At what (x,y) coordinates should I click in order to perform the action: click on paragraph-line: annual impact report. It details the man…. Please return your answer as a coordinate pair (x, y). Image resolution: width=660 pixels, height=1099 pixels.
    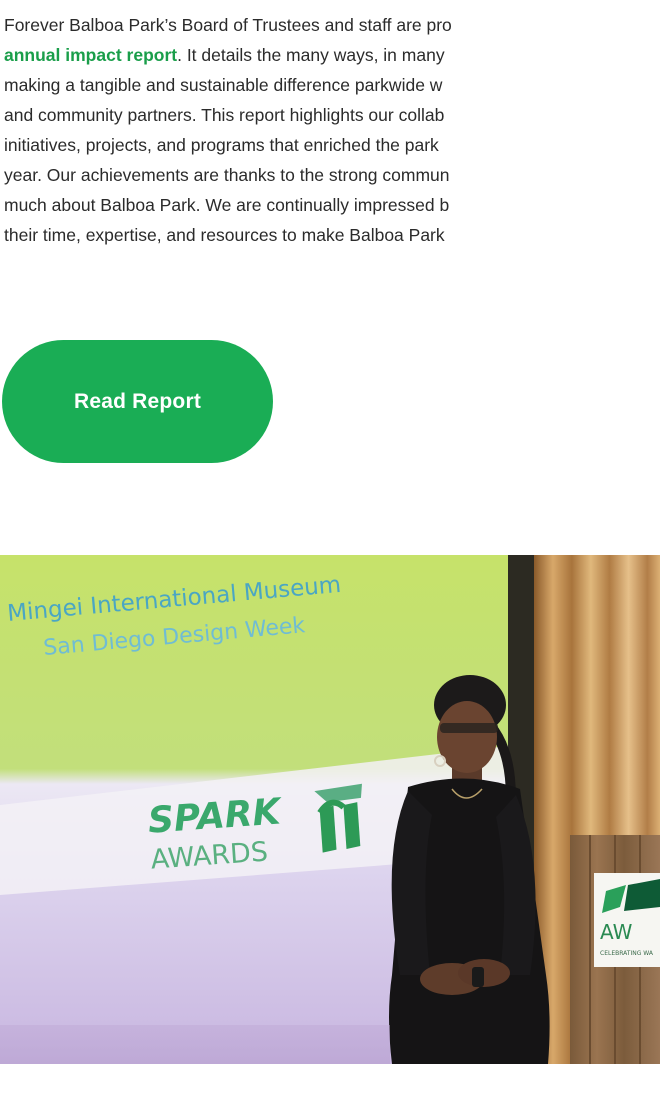
    Looking at the image, I should click on (332, 55).